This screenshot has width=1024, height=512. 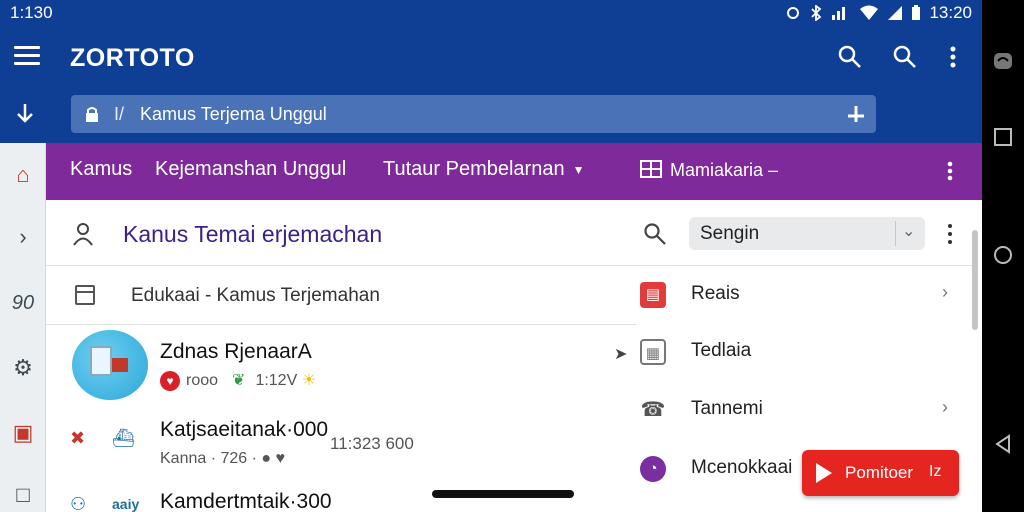 What do you see at coordinates (653, 410) in the screenshot?
I see `phone-icon: ☎` at bounding box center [653, 410].